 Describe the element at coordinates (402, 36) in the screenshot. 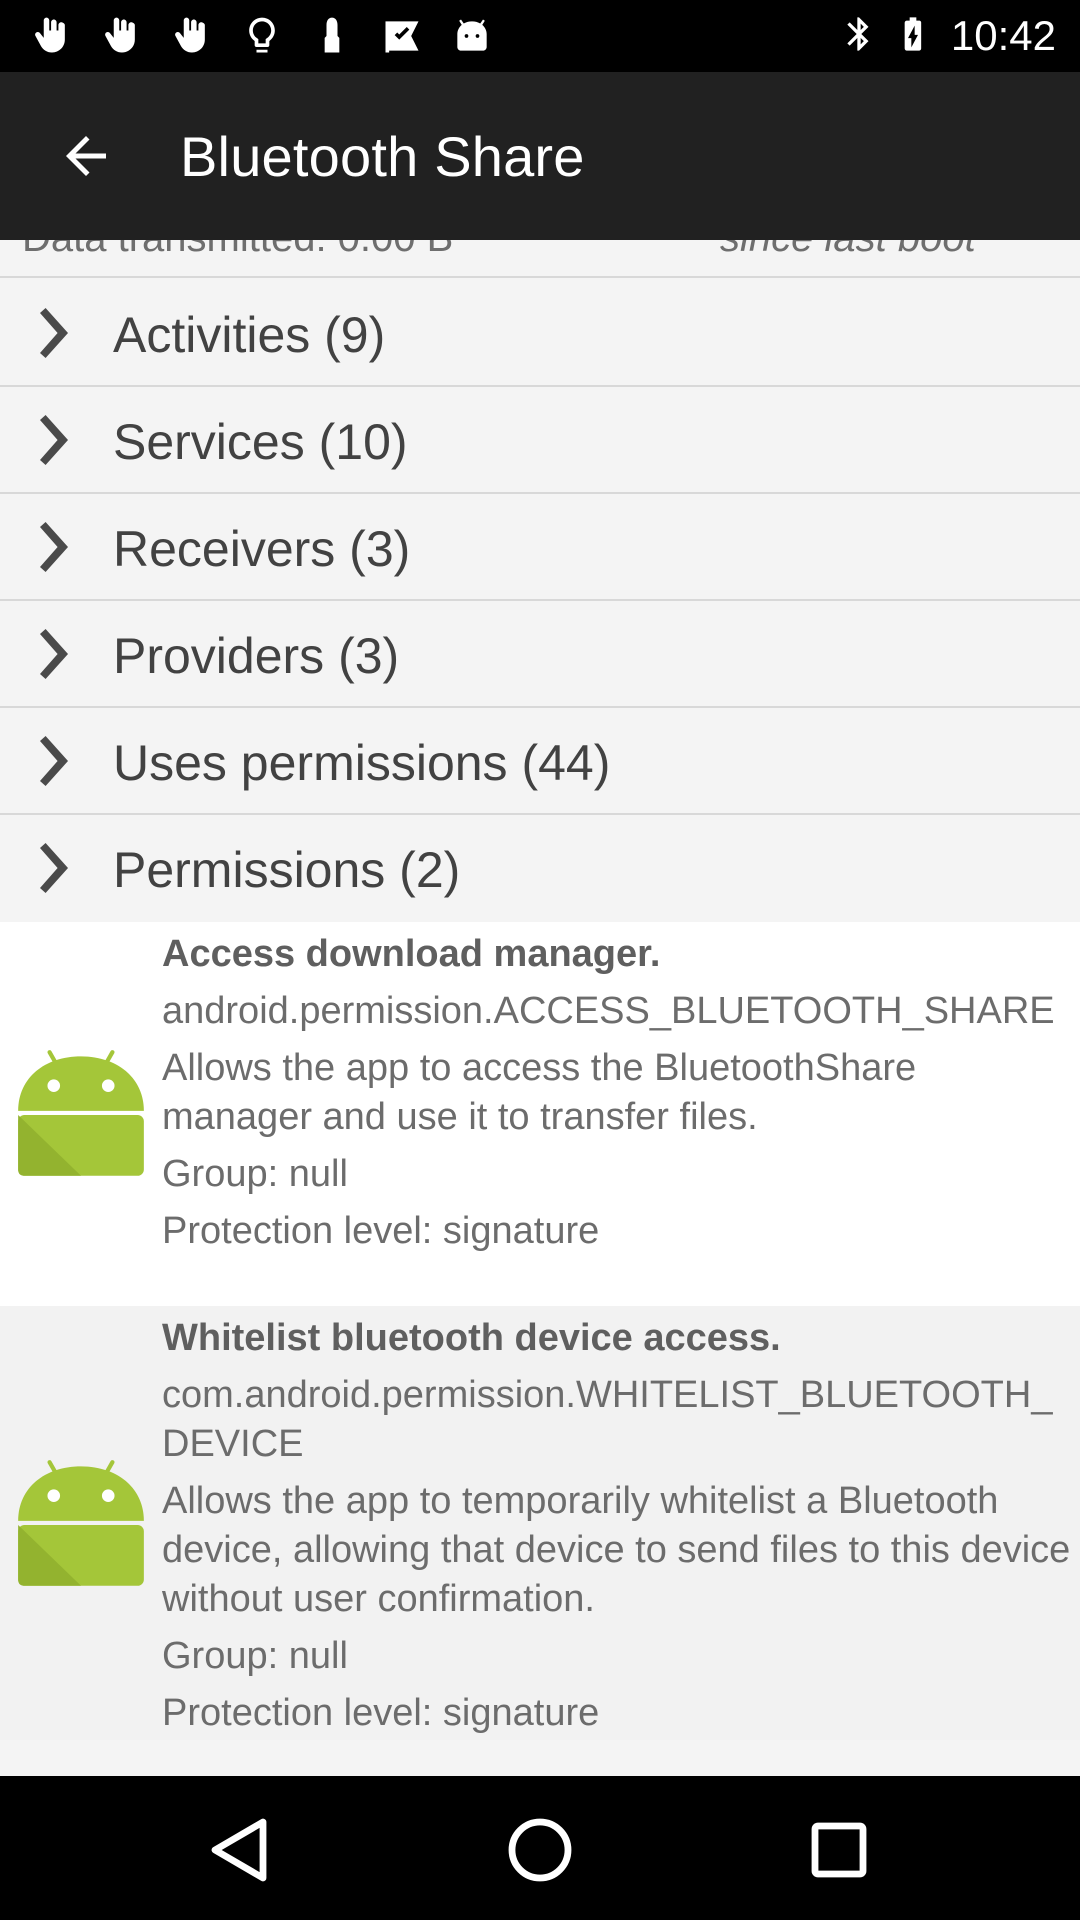

I see `check-flag-icon` at that location.